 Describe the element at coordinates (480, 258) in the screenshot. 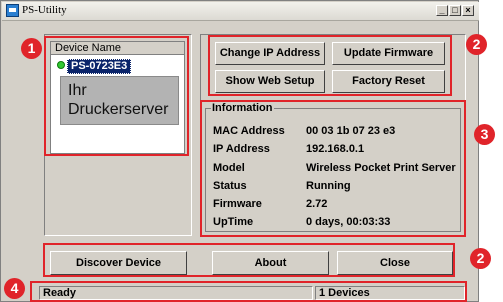

I see `badge-2-bottom: 2` at that location.